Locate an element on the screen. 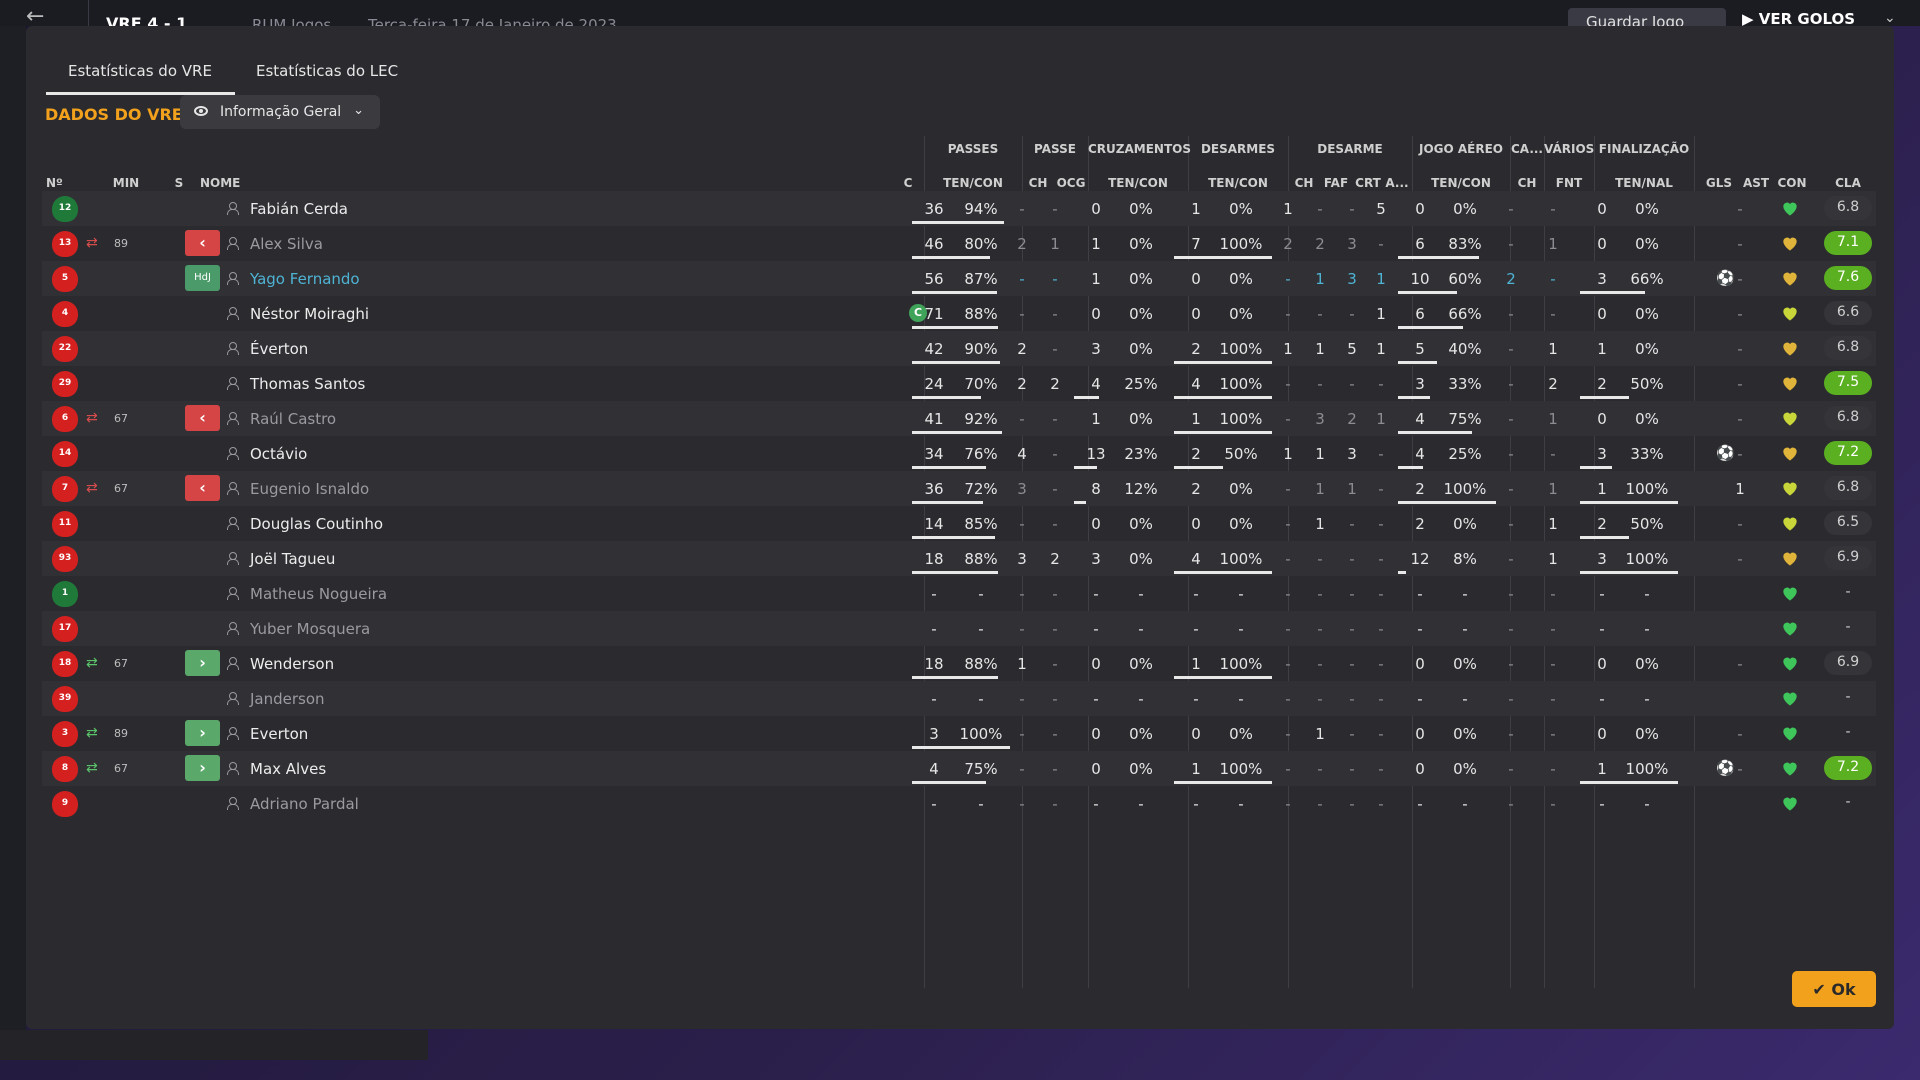 Image resolution: width=1920 pixels, height=1080 pixels. player-name: Adriano Pardal is located at coordinates (304, 804).